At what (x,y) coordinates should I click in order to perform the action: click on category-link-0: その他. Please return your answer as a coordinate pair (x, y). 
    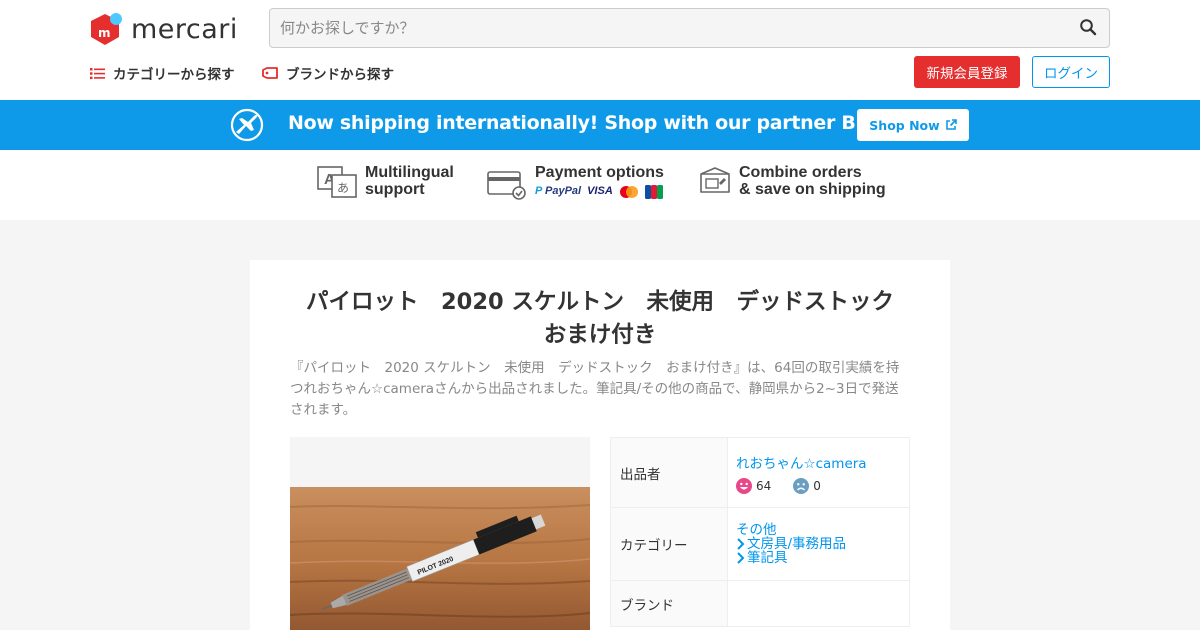
    Looking at the image, I should click on (822, 530).